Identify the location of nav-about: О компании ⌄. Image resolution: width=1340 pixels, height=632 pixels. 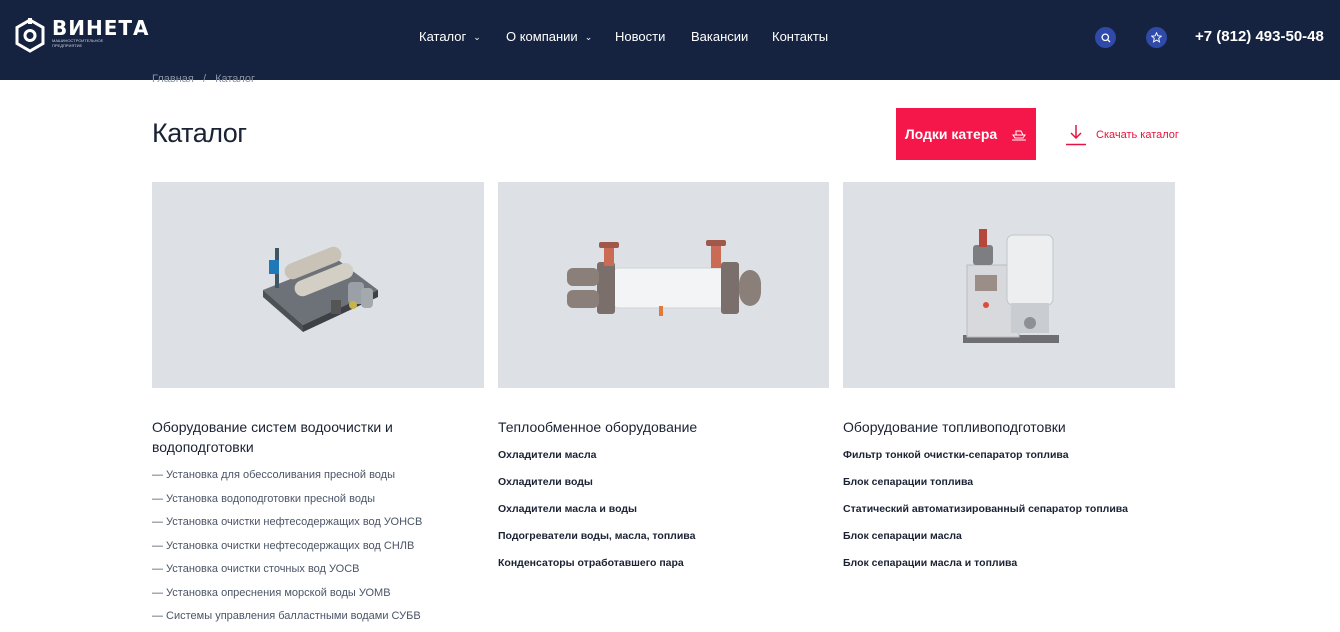
(549, 36).